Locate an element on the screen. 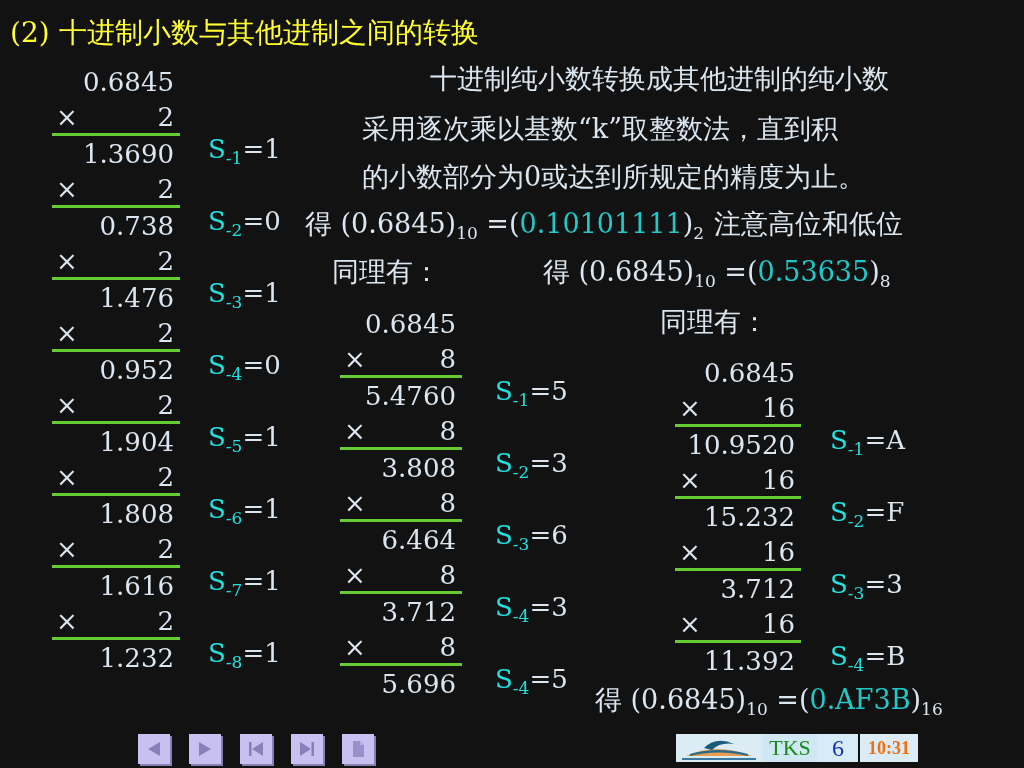 Image resolution: width=1024 pixels, height=768 pixels. number: 3.808 is located at coordinates (418, 468).